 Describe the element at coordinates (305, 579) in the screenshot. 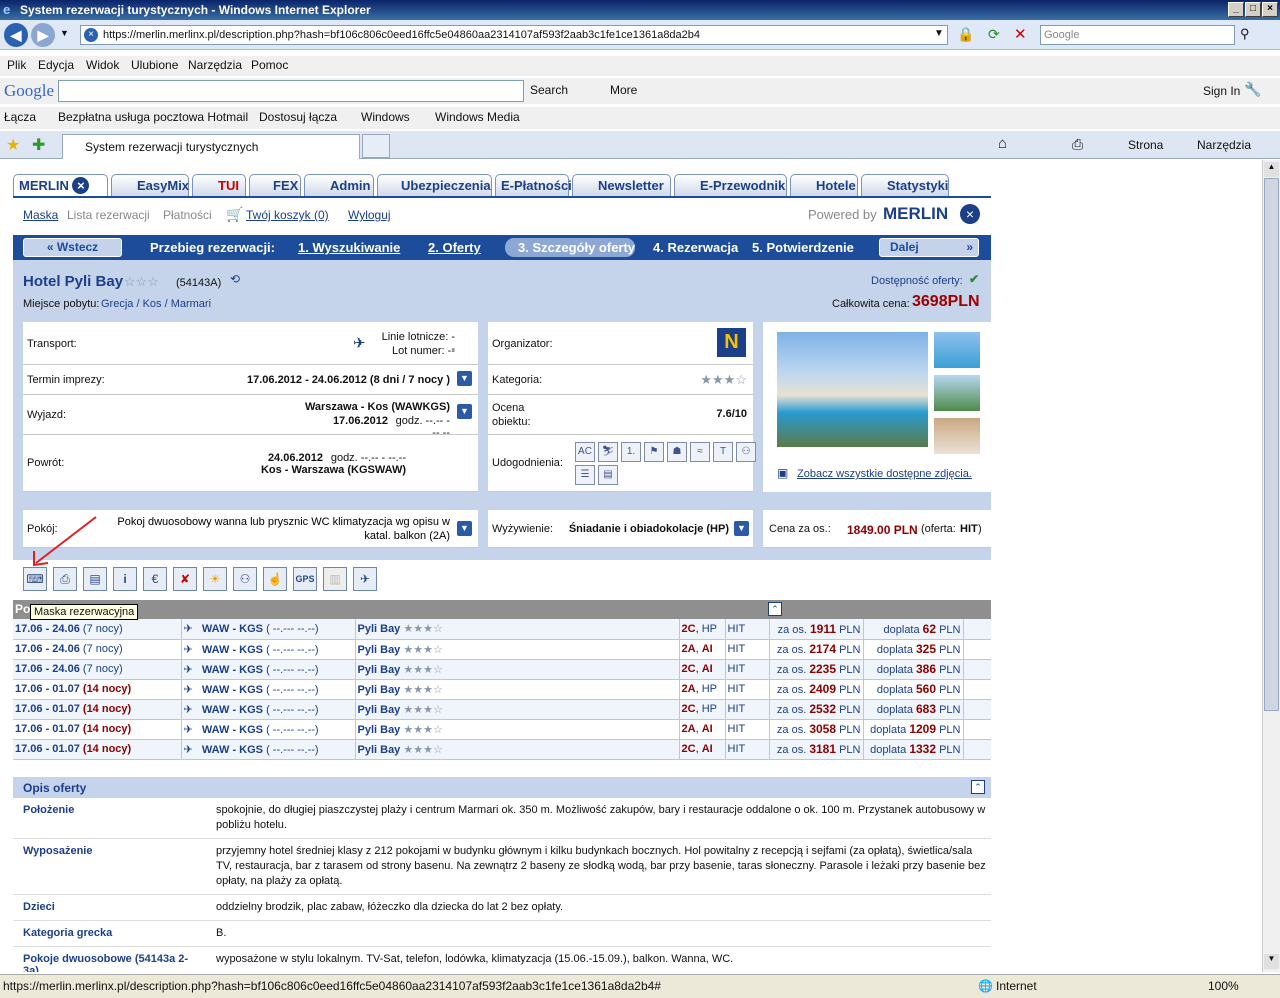

I see `gps-icon: GPS` at that location.